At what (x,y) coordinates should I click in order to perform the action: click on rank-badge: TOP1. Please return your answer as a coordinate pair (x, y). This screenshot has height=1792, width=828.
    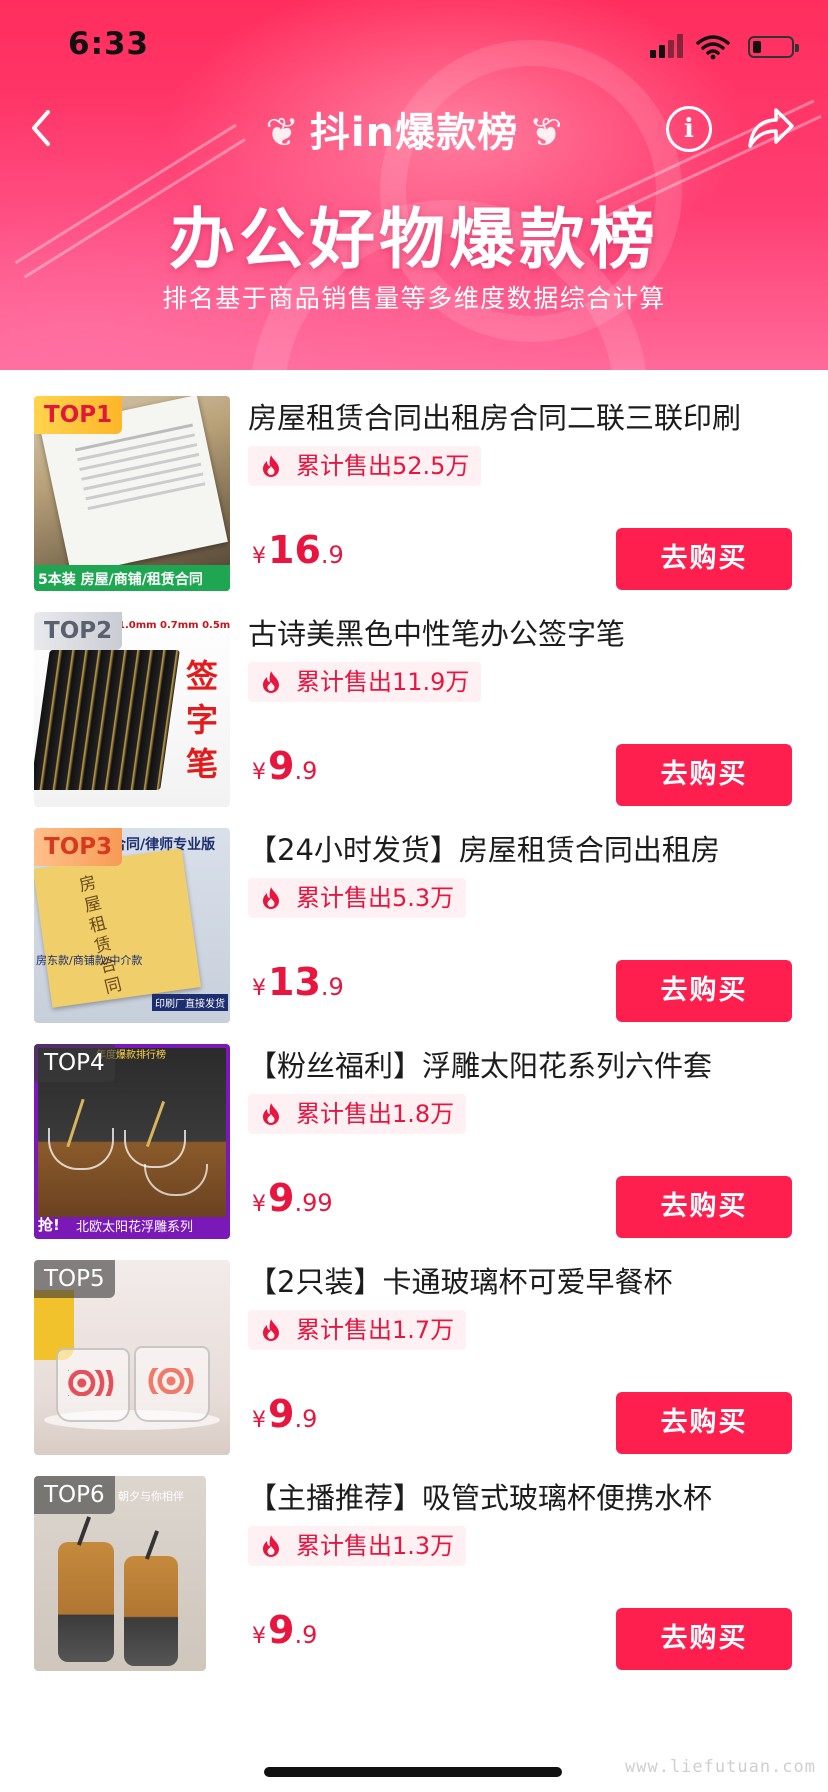
    Looking at the image, I should click on (78, 415).